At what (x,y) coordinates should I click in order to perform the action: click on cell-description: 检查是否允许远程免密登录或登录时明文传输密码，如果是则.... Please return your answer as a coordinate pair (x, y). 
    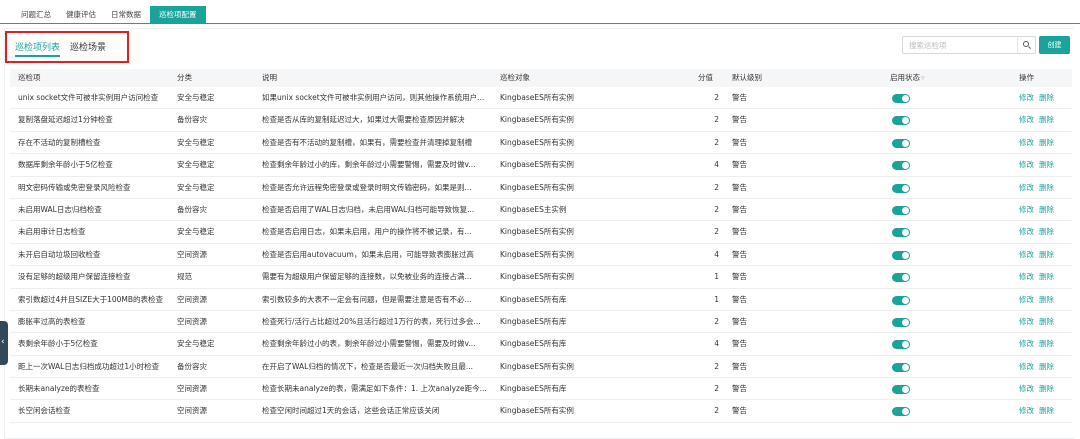
    Looking at the image, I should click on (367, 187).